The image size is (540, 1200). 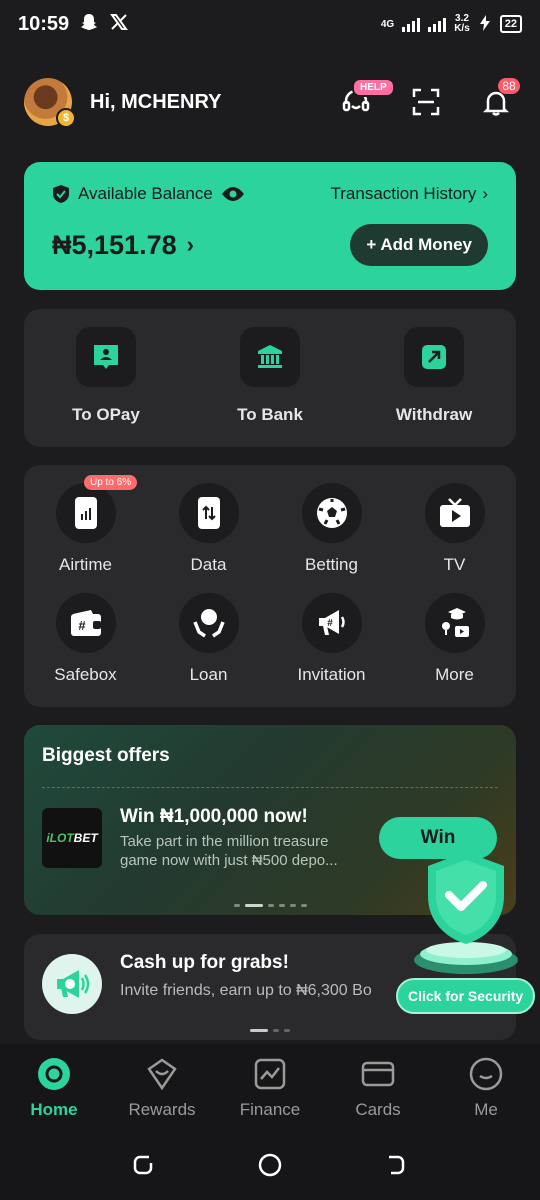 What do you see at coordinates (162, 1109) in the screenshot?
I see `nav-label: Rewards` at bounding box center [162, 1109].